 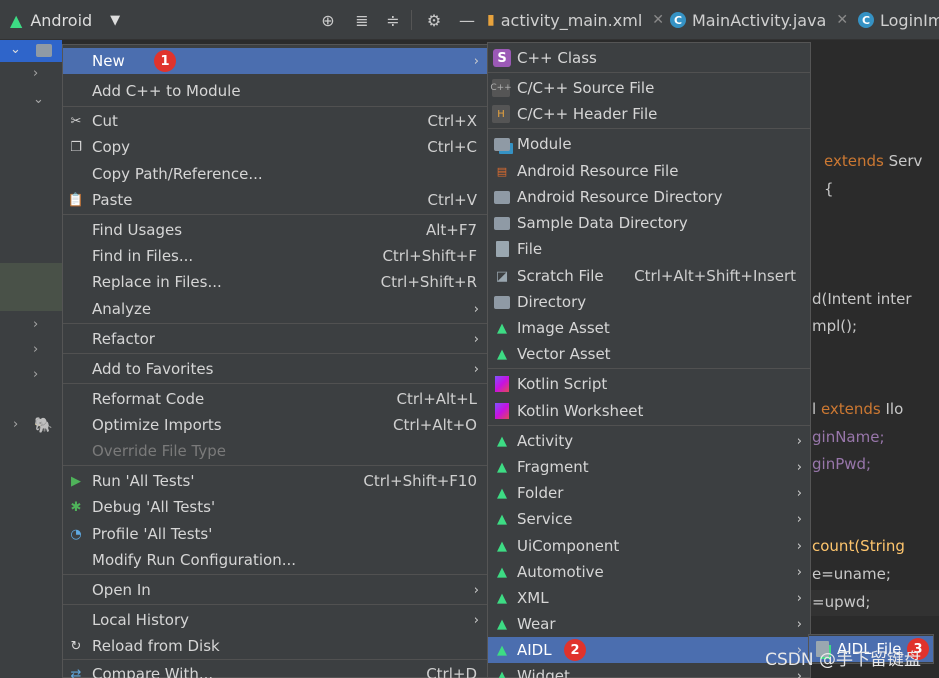 What do you see at coordinates (649, 197) in the screenshot?
I see `menu-item-android-resource-dir: Android Resource Directory` at bounding box center [649, 197].